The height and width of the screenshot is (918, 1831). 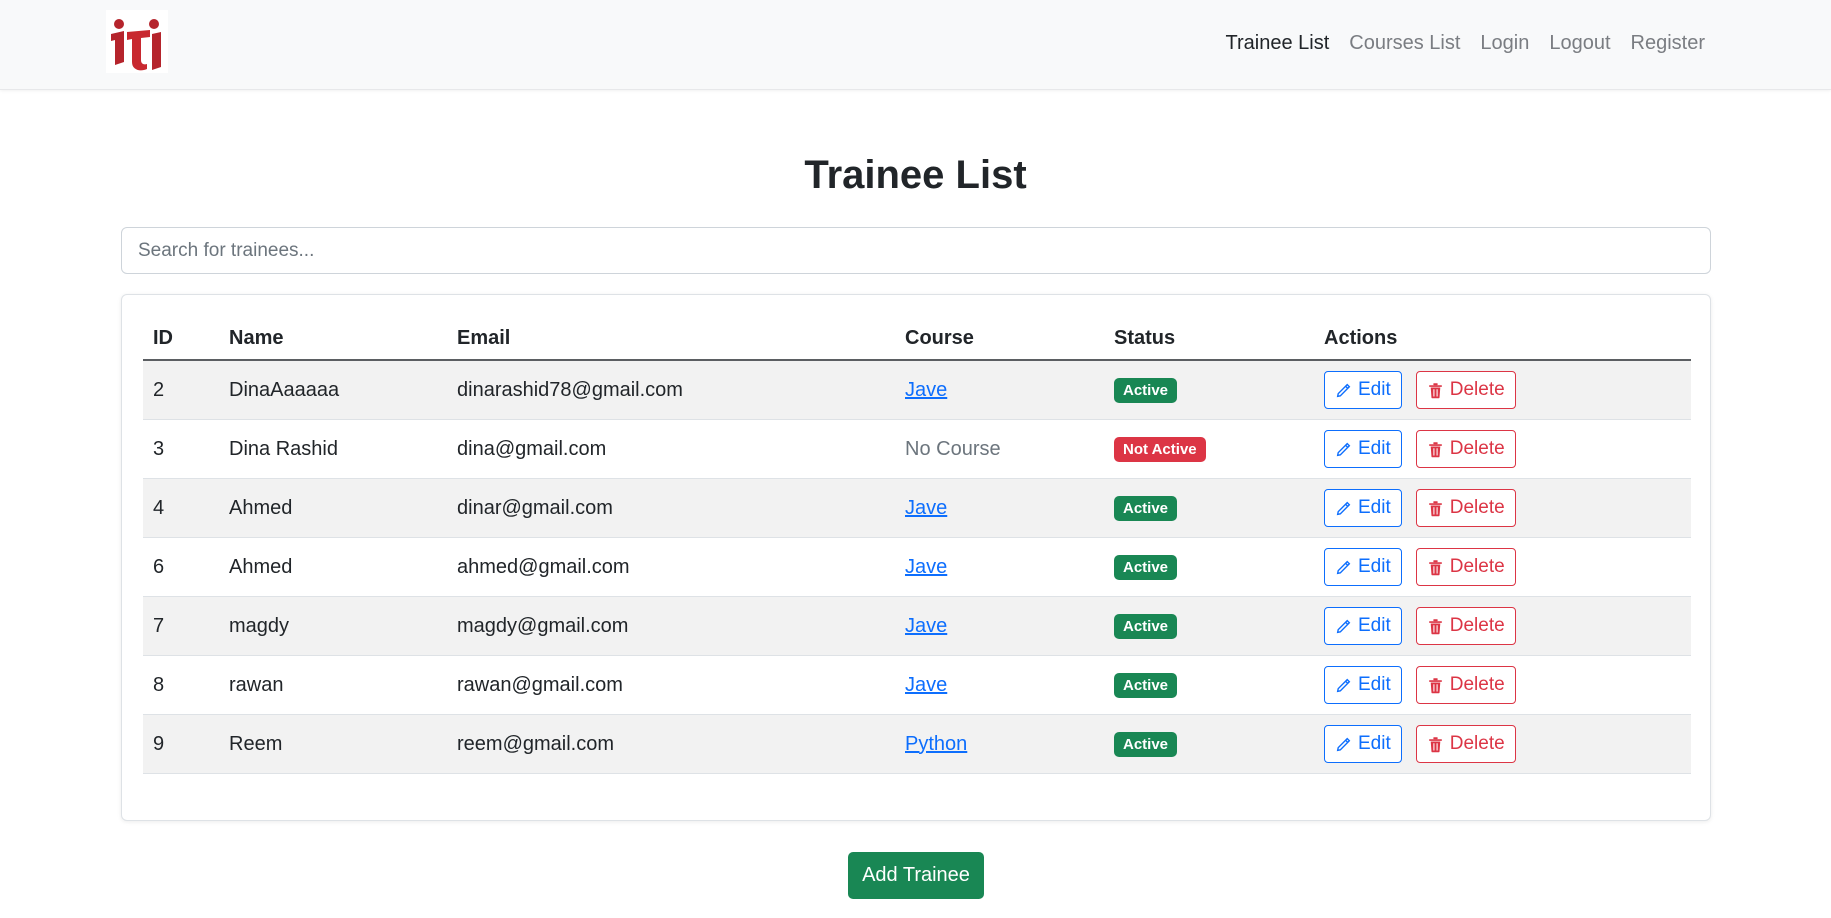 What do you see at coordinates (333, 626) in the screenshot?
I see `cell-name: magdy` at bounding box center [333, 626].